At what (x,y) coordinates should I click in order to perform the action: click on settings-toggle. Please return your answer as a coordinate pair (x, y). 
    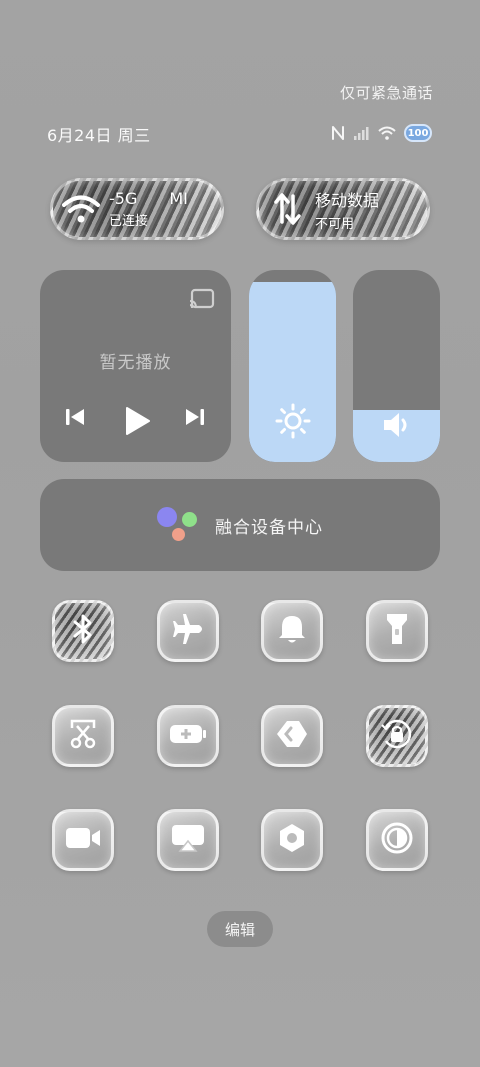
    Looking at the image, I should click on (292, 840).